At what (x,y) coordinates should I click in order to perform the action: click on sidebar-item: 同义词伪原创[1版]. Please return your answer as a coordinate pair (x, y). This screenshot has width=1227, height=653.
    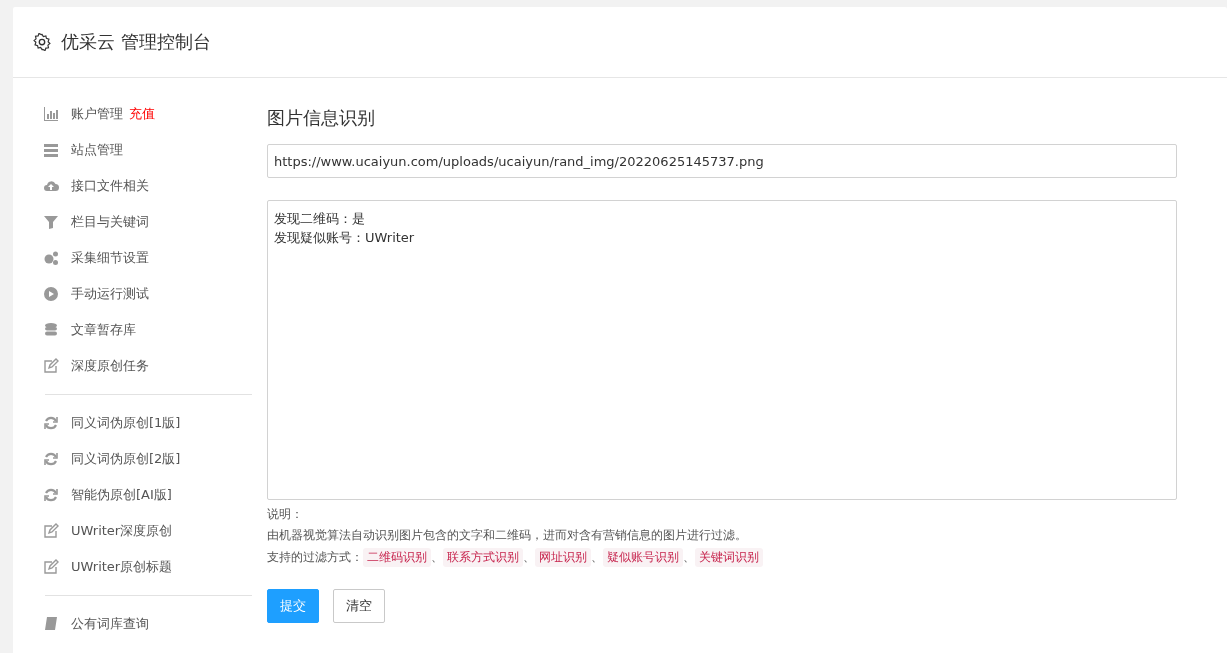
    Looking at the image, I should click on (147, 423).